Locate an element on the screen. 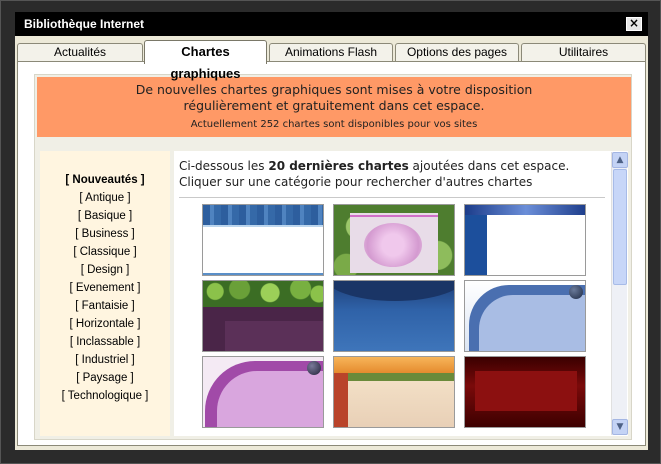  vertical-scrollbar: ▲ ▼ is located at coordinates (619, 293).